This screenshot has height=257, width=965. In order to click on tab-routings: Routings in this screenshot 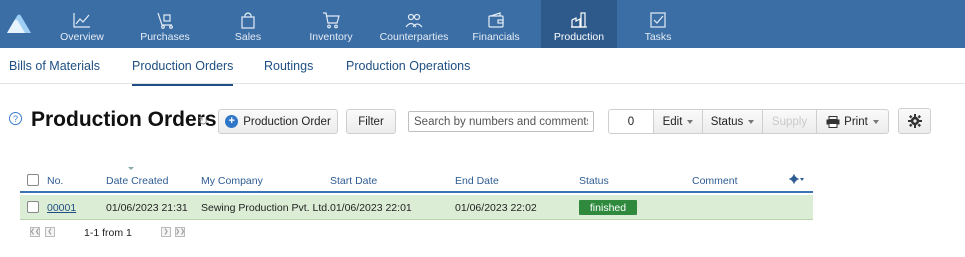, I will do `click(288, 66)`.